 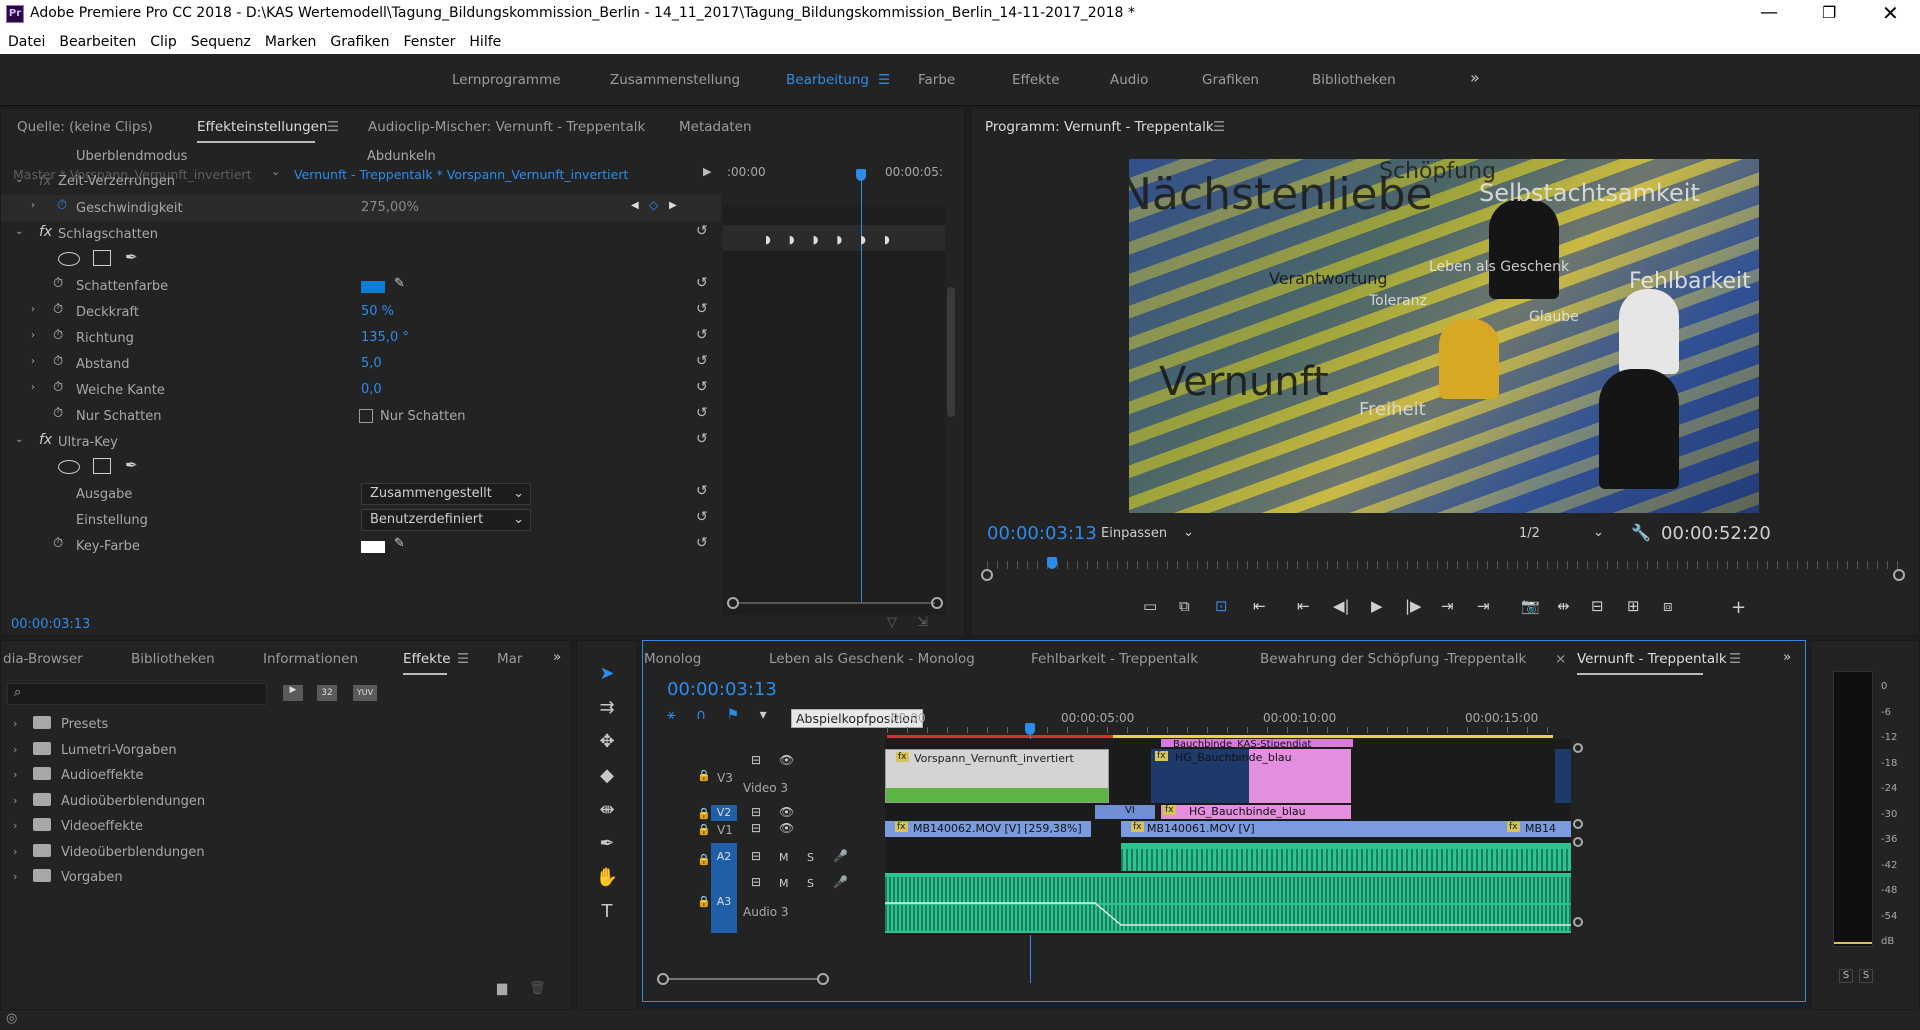 I want to click on zoom-handle-right, so click(x=937, y=603).